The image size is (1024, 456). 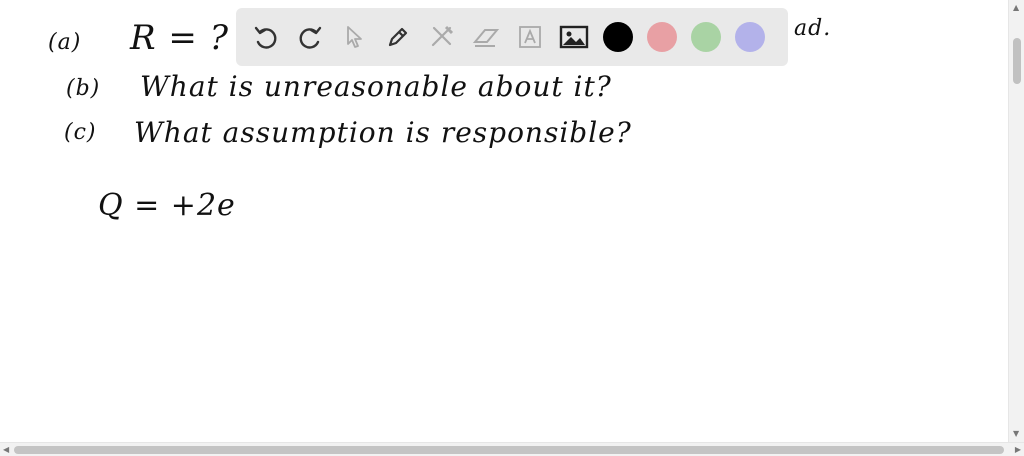 I want to click on color-swatch-black, so click(x=618, y=37).